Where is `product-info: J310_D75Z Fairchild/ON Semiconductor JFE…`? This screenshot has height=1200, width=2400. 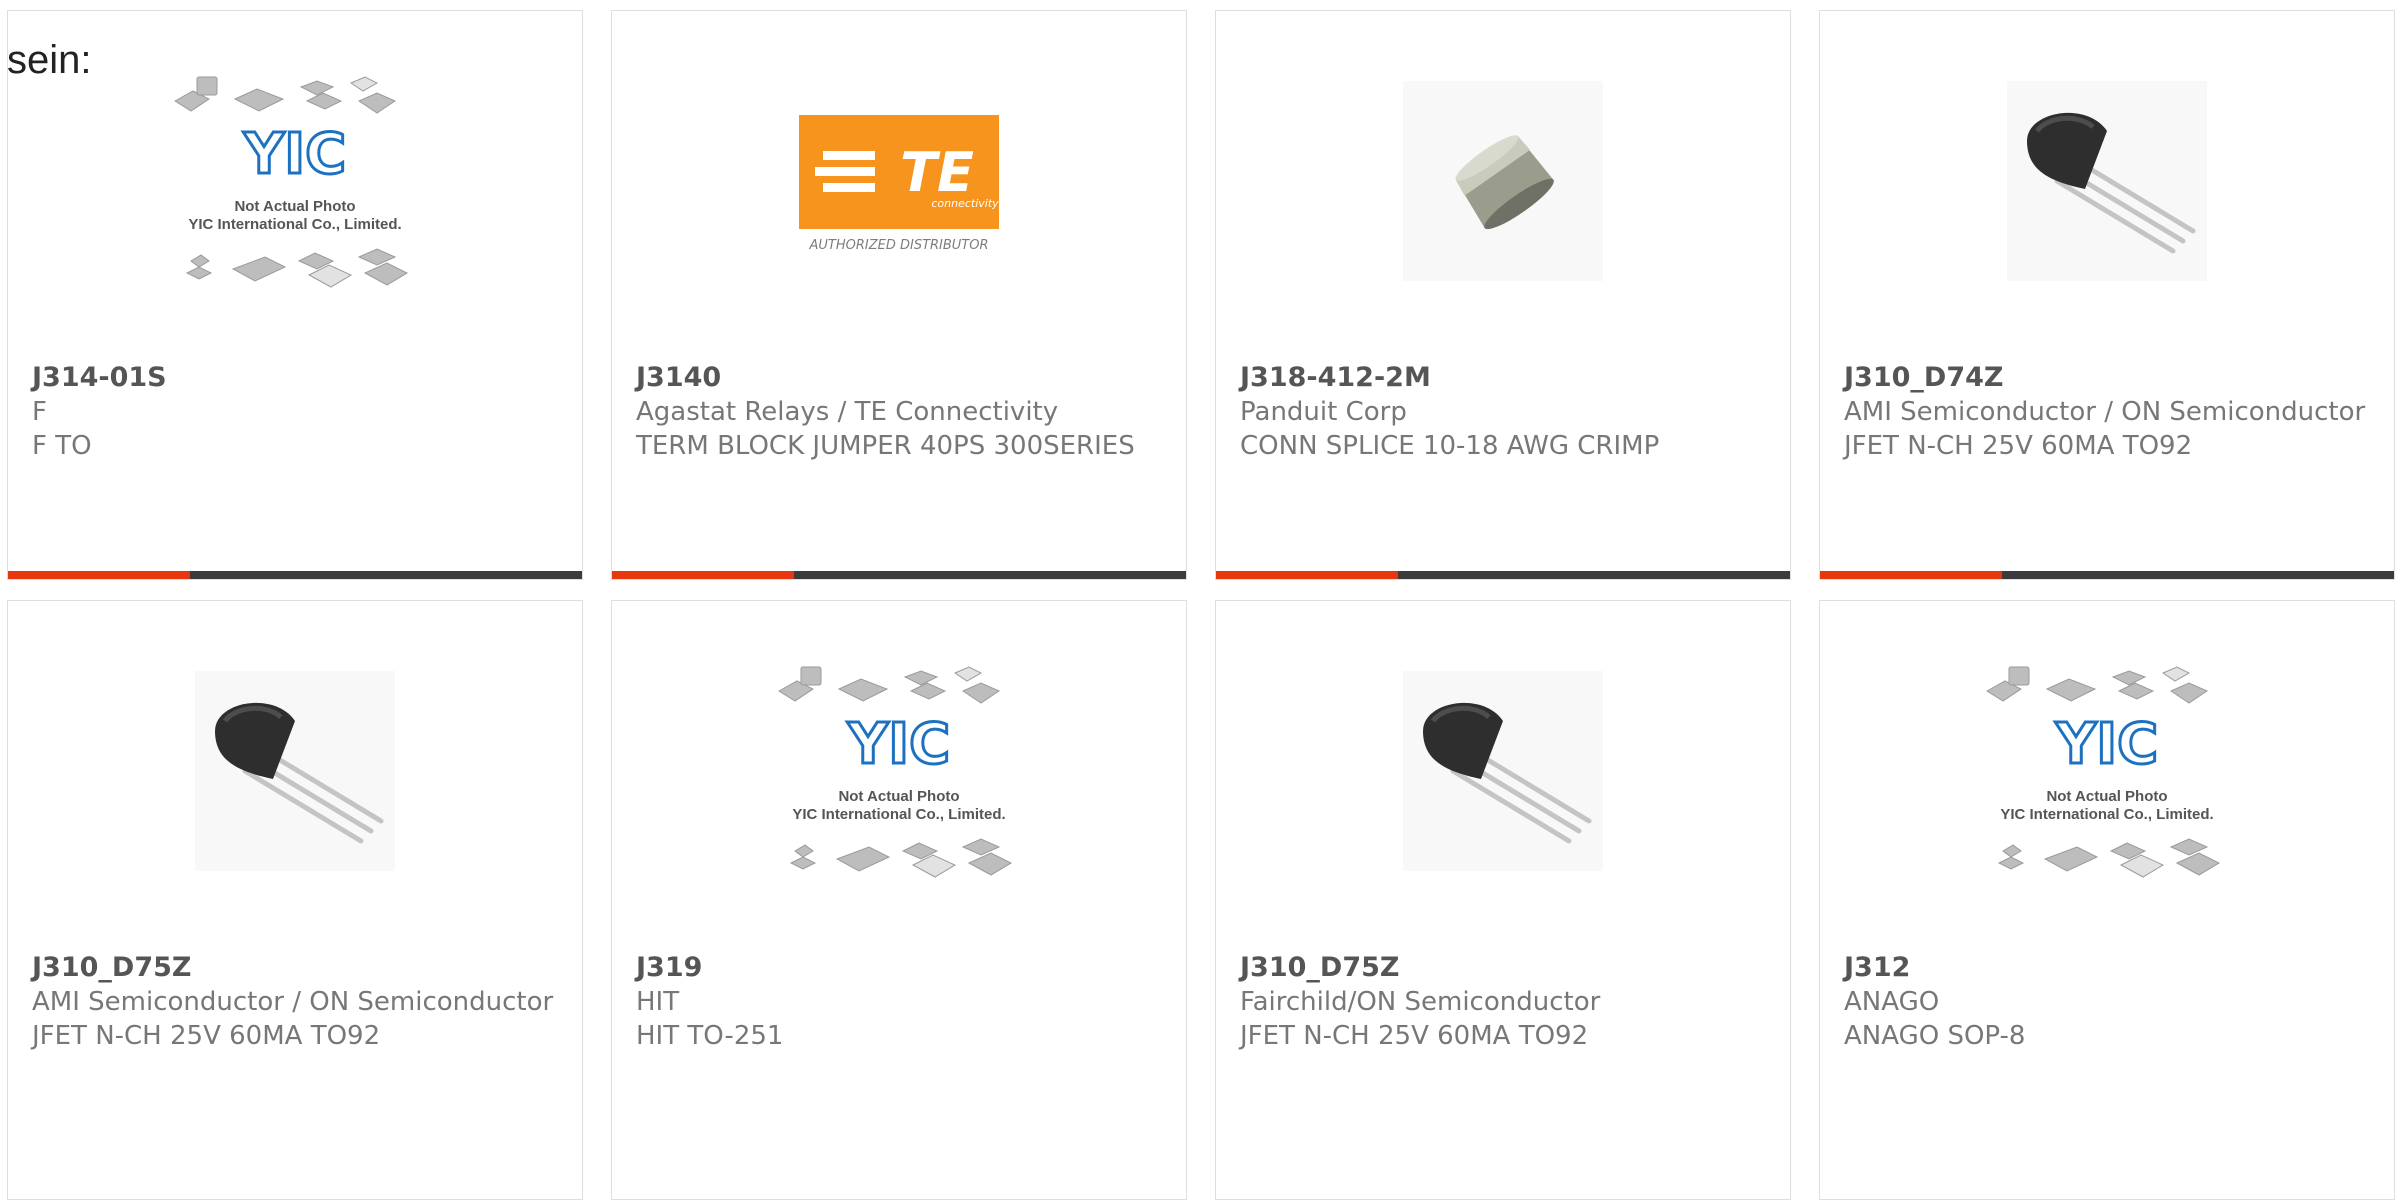
product-info: J310_D75Z Fairchild/ON Semiconductor JFE… is located at coordinates (1503, 1002).